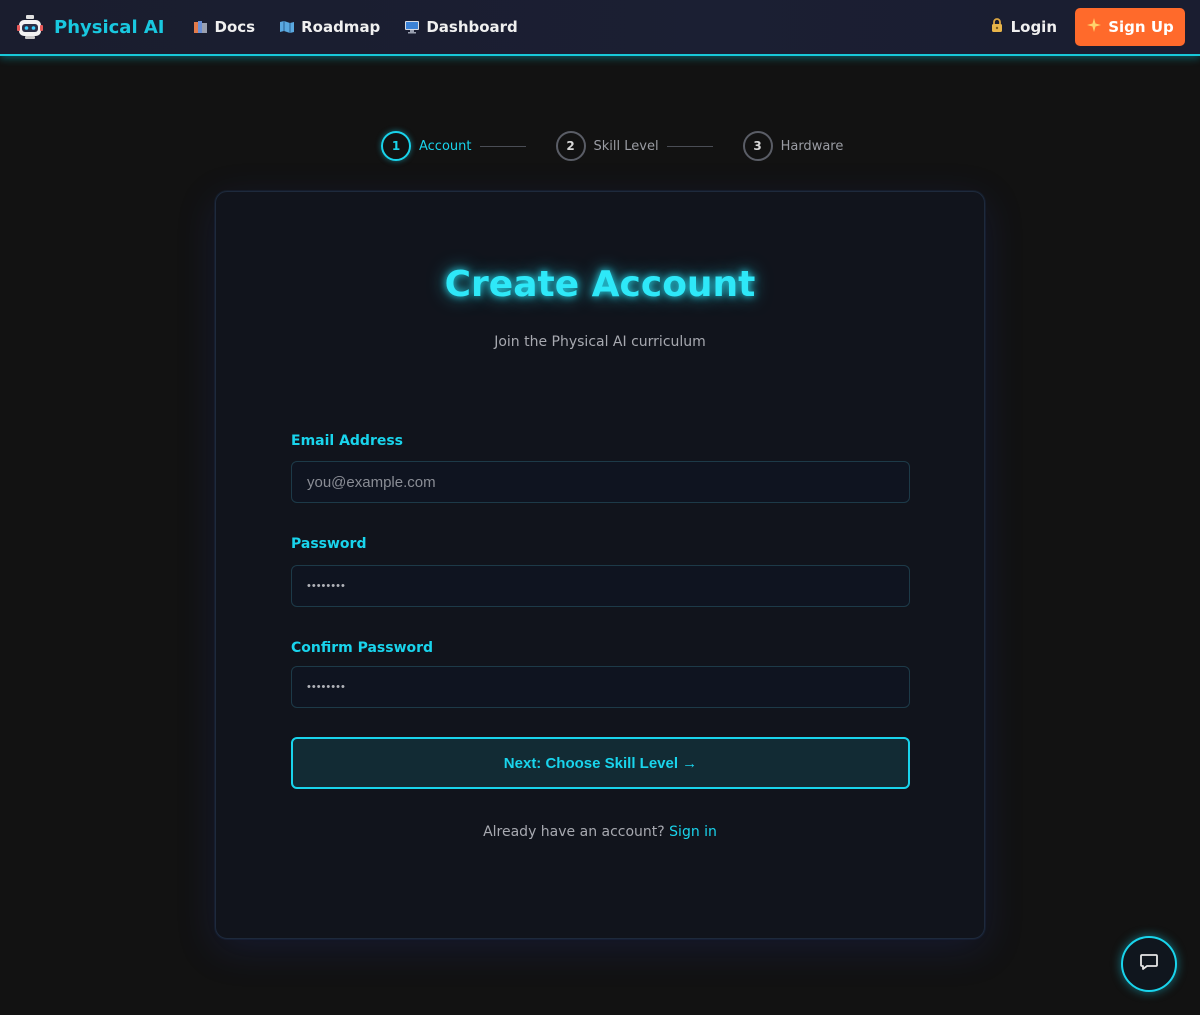  I want to click on signin-prompt-text: Already have an account?, so click(574, 832).